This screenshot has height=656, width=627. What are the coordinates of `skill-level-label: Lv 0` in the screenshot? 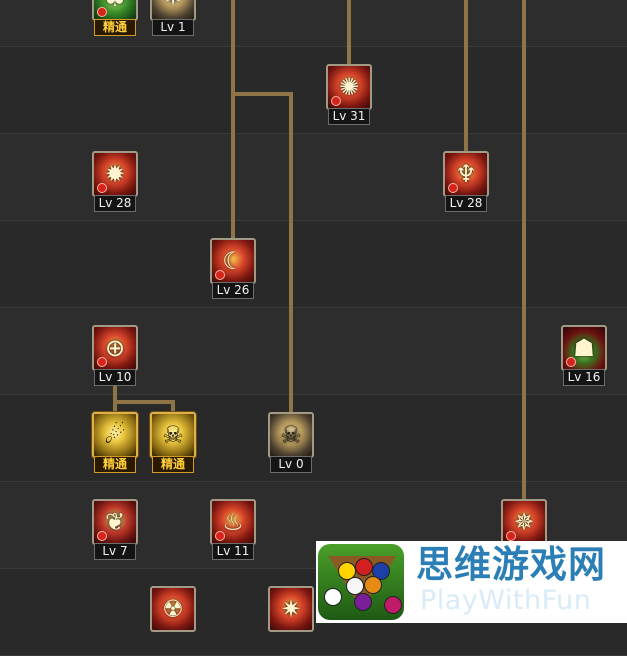 It's located at (291, 464).